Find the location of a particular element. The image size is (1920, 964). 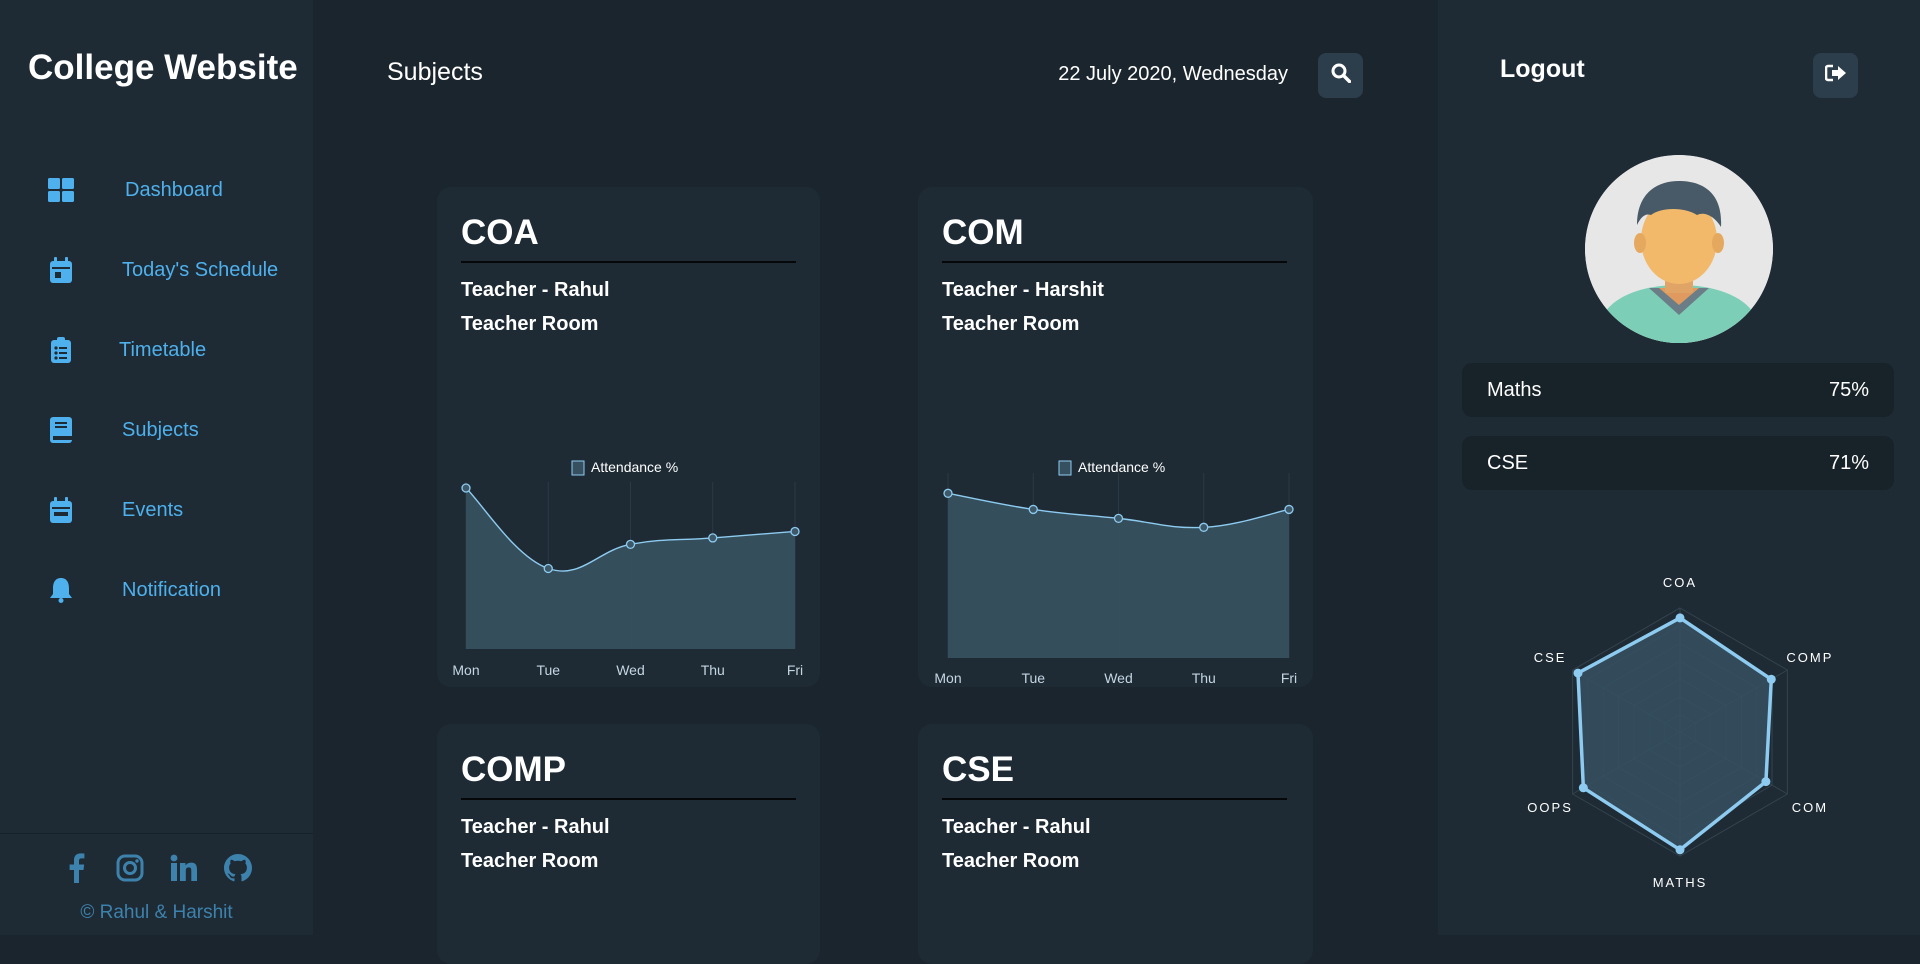

sidebar-item-label: Notification is located at coordinates (171, 589).